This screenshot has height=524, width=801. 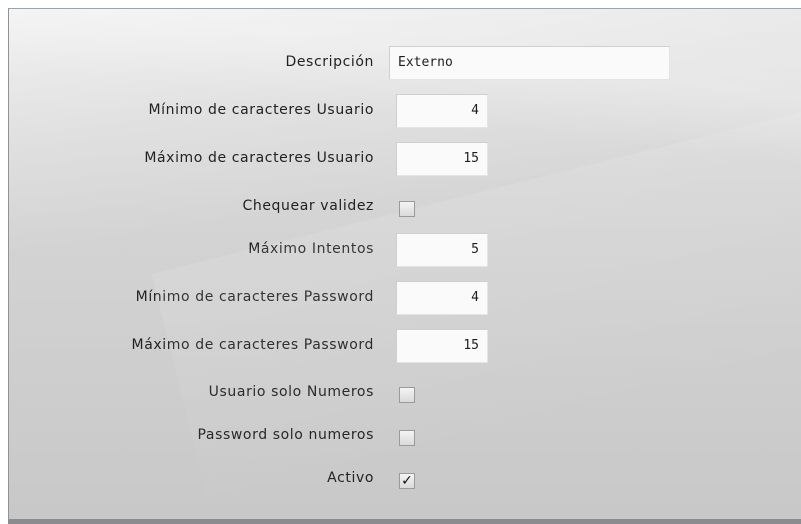 I want to click on row-chequear-validez: Chequear validez, so click(x=401, y=207).